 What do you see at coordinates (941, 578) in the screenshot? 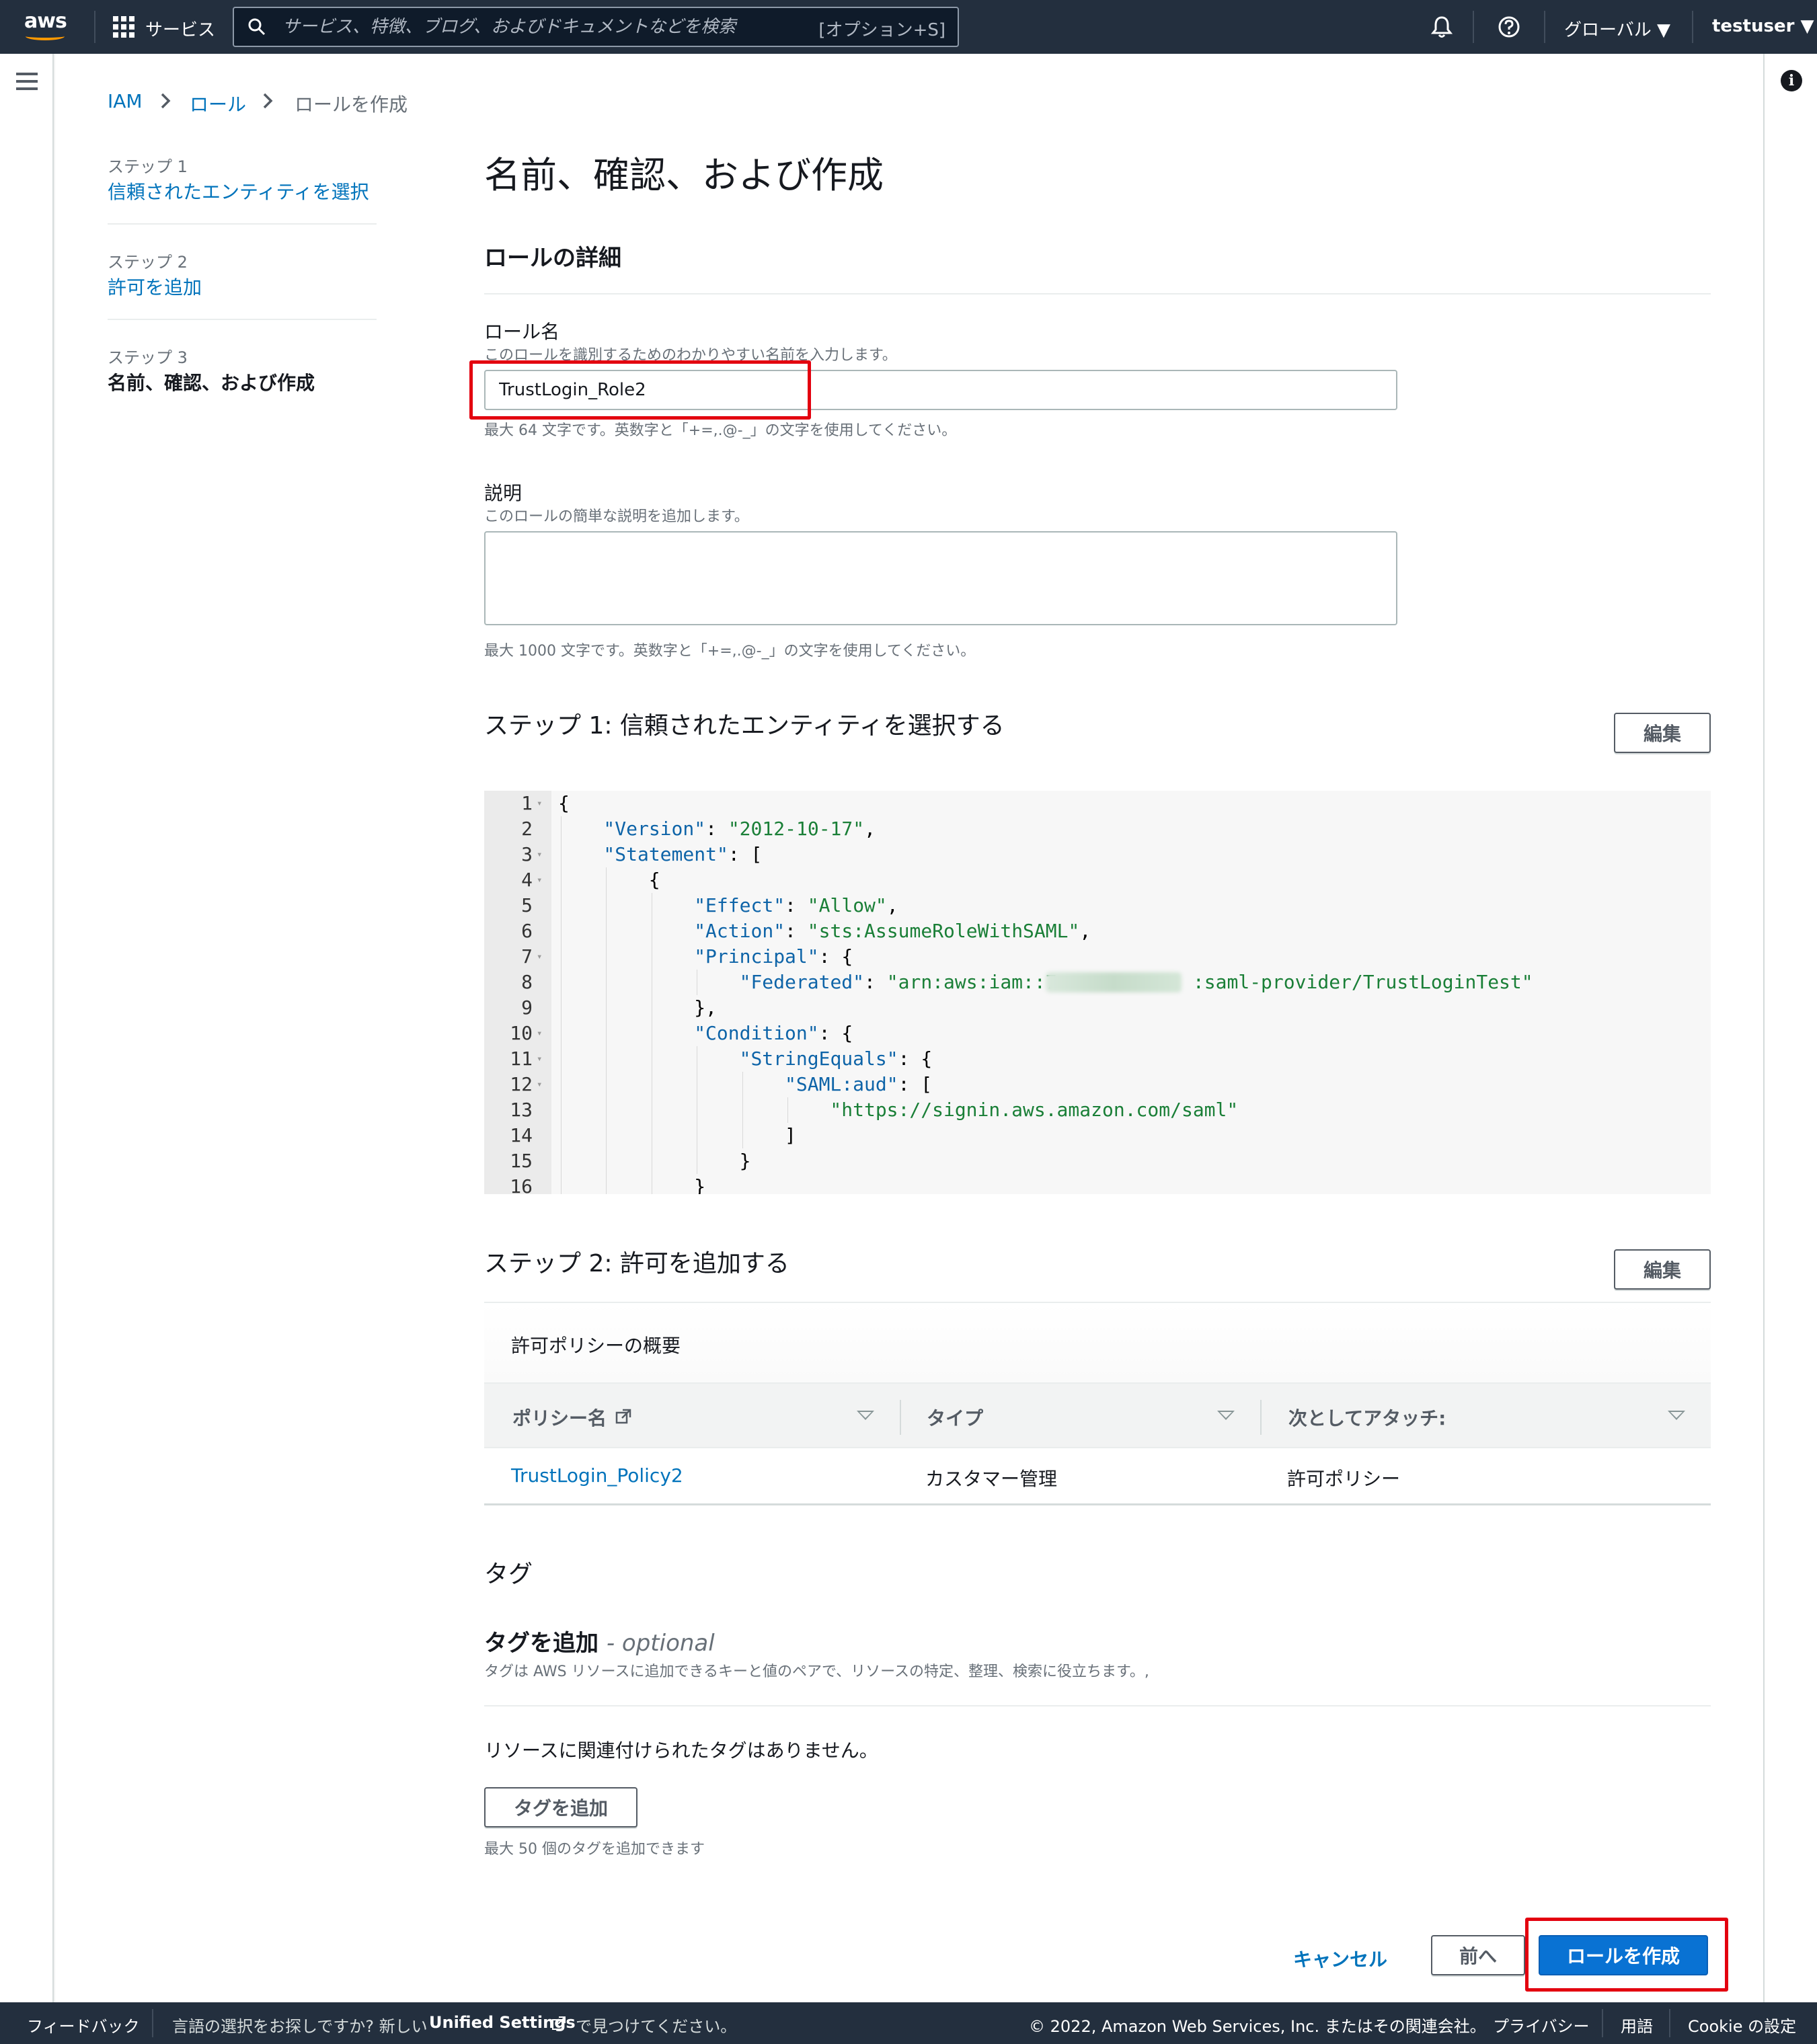
I see `description-textarea` at bounding box center [941, 578].